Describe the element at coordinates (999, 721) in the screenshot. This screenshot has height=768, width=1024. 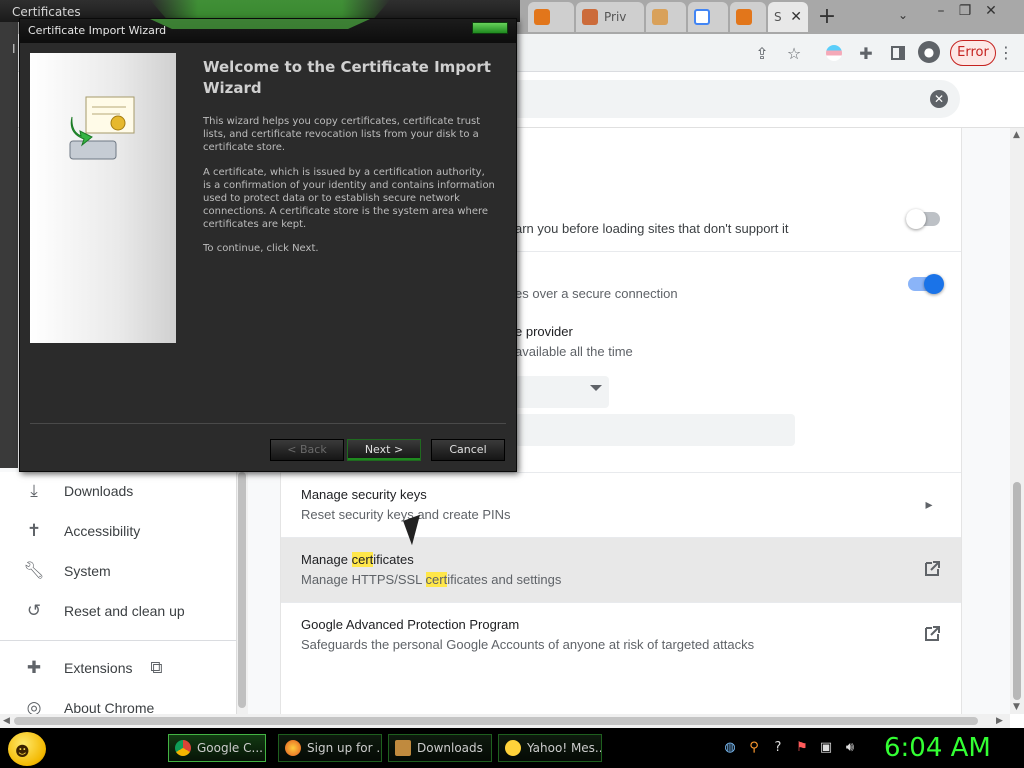
I see `scroll-right-icon: ▶` at that location.